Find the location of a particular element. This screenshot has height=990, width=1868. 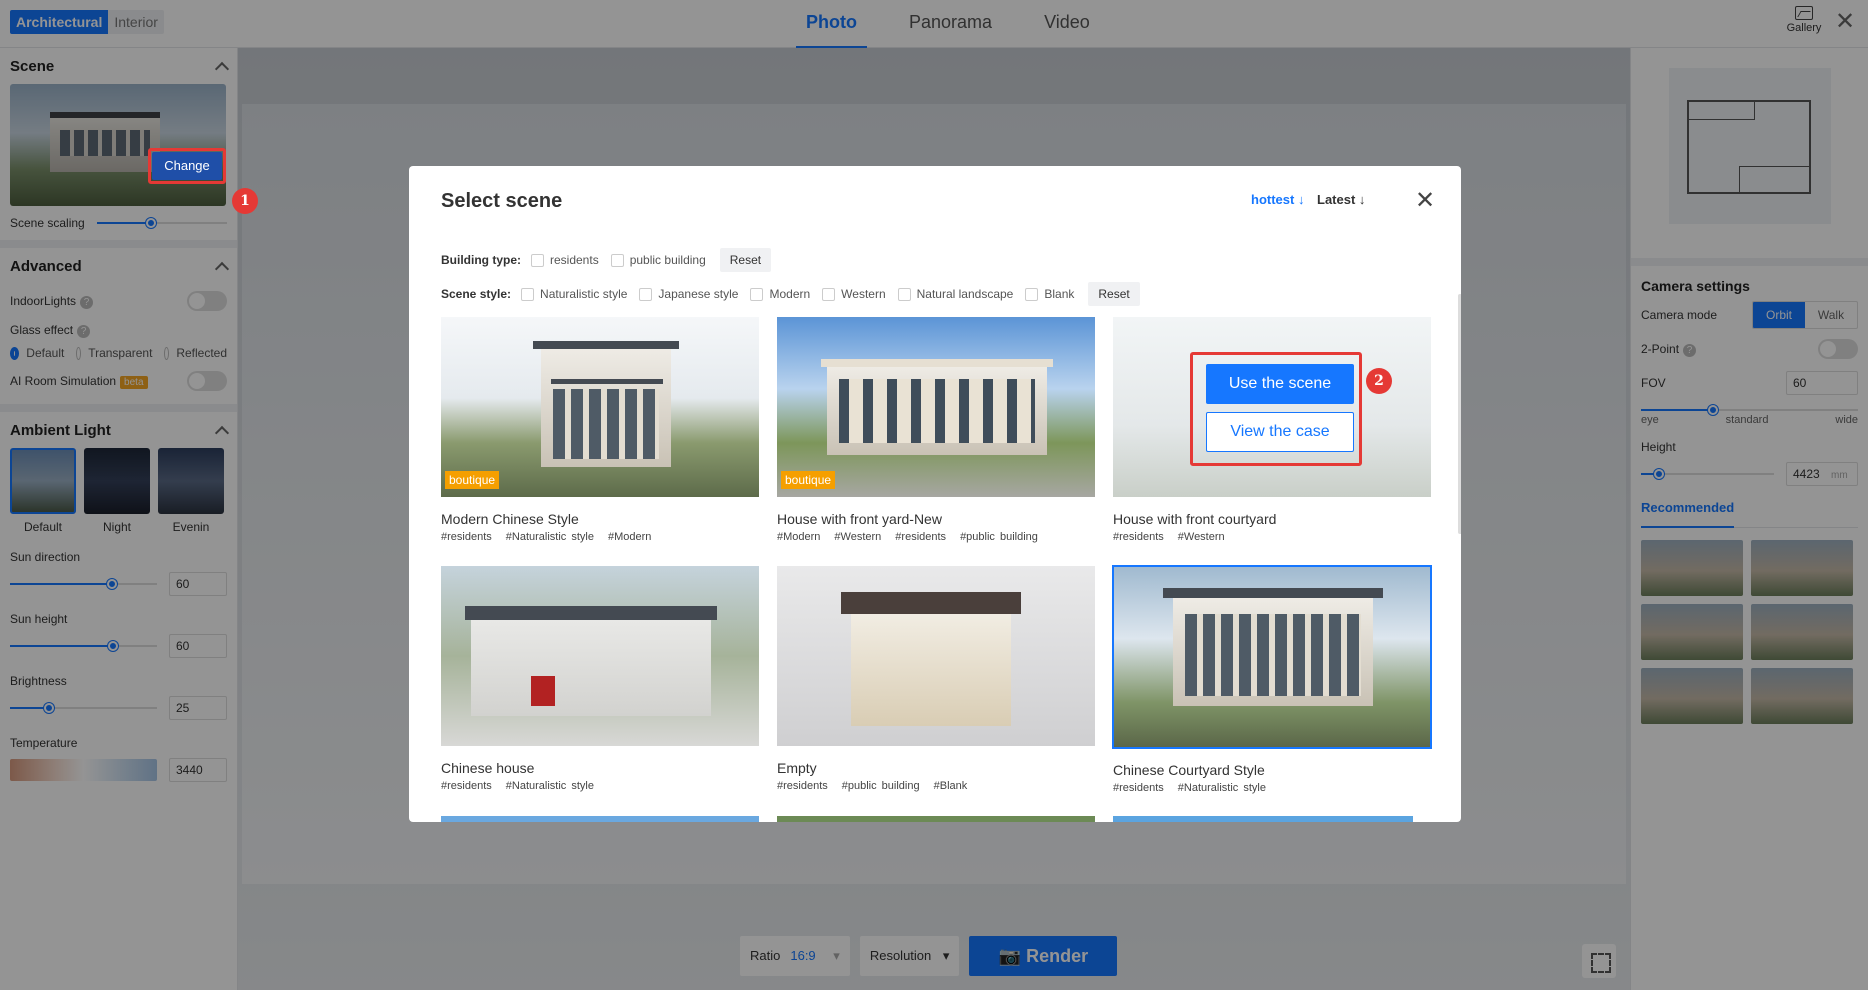

filter-public-building: public building is located at coordinates (658, 260).